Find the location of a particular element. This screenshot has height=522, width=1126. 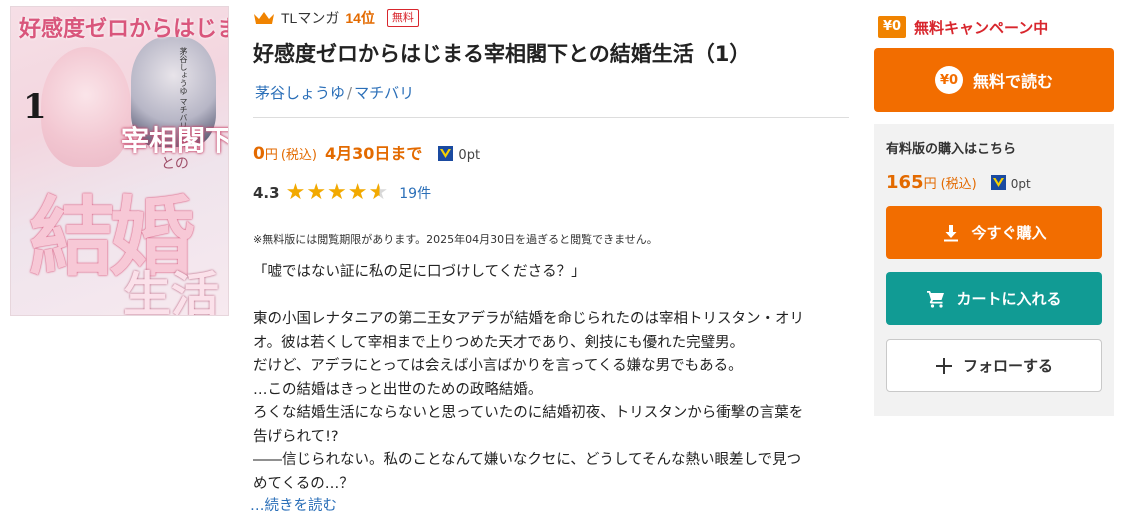

book-cover-image: 好感度ゼロからはじまる 茅谷しょうゆ マチバリ 1 宰相閣下 との 結婚 生活 is located at coordinates (119, 161).